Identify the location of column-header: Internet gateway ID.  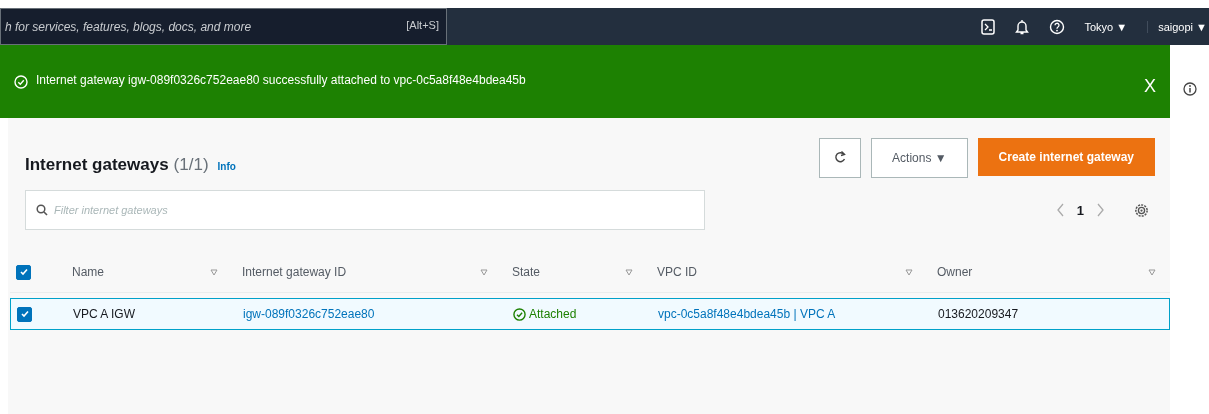
(294, 272).